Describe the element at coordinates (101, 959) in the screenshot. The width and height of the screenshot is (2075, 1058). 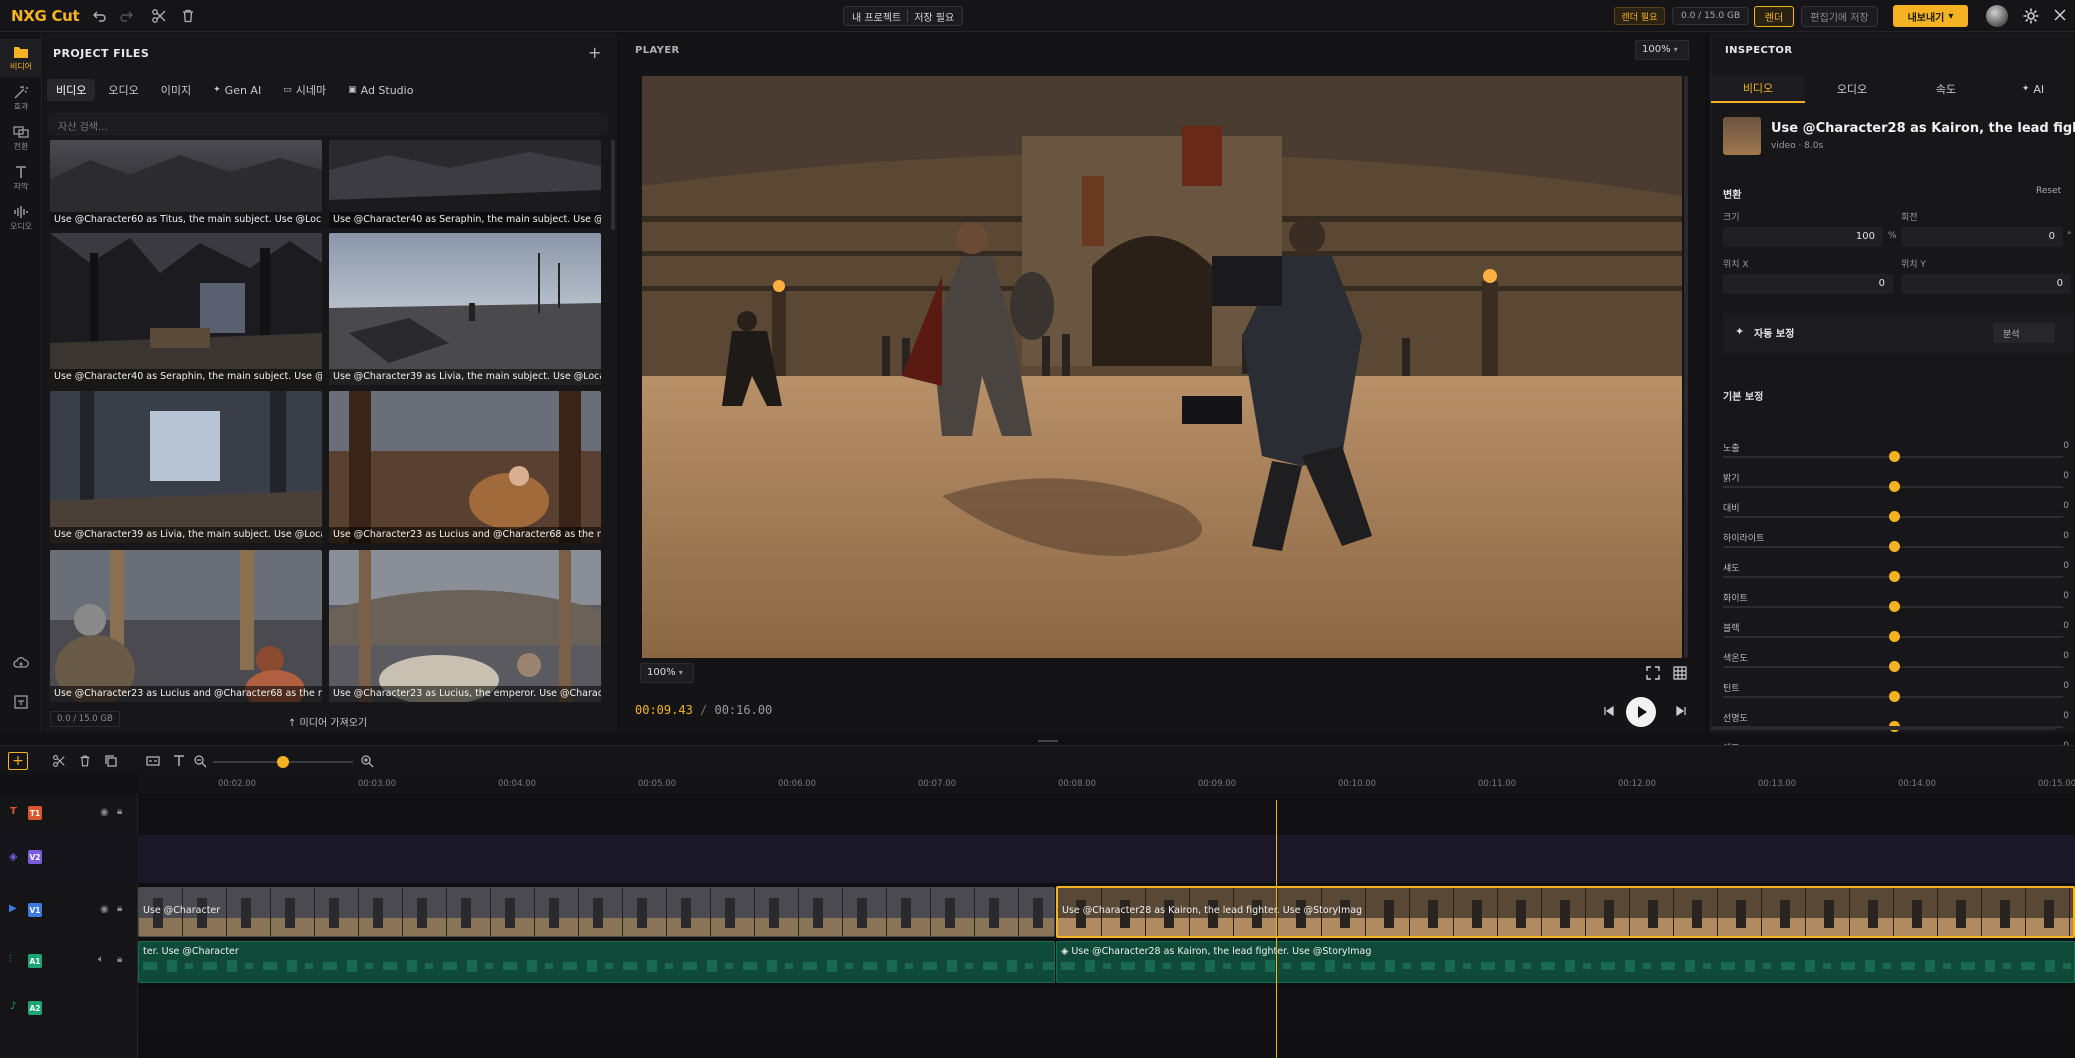
I see `volume-icon: 🔈︎` at that location.